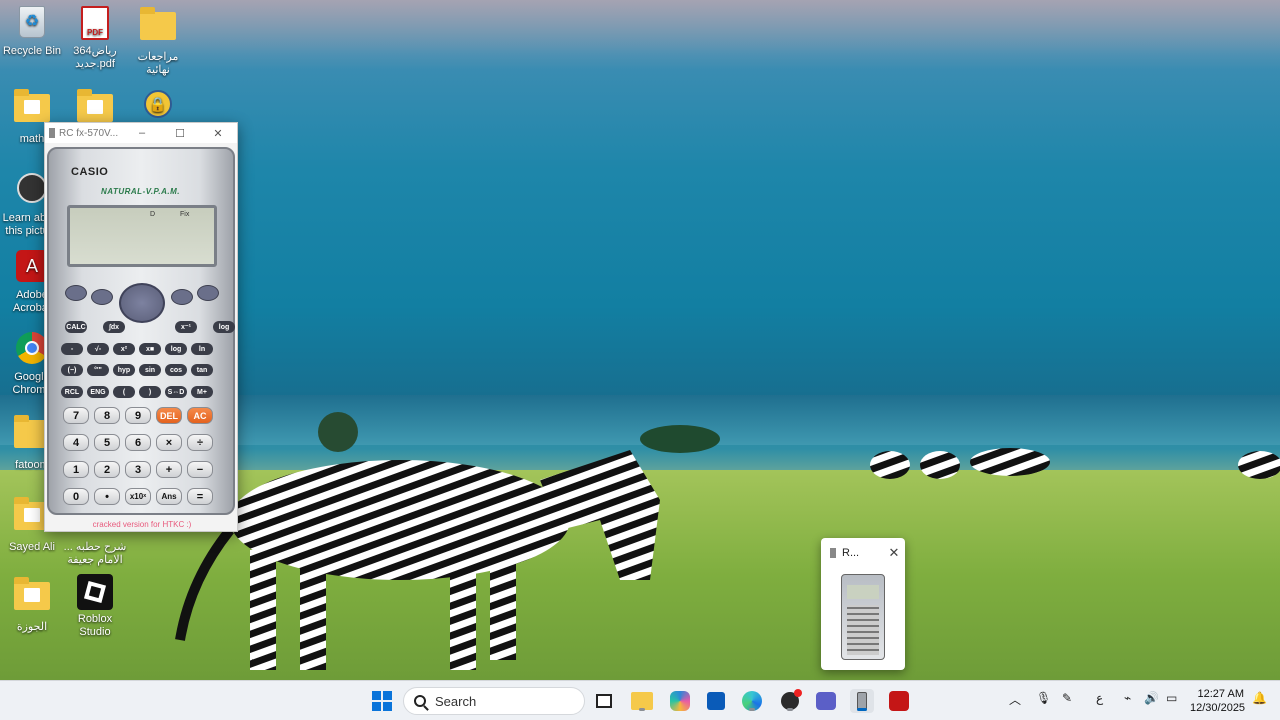 Image resolution: width=1280 pixels, height=720 pixels. What do you see at coordinates (107, 442) in the screenshot?
I see `digit-5-key: 5` at bounding box center [107, 442].